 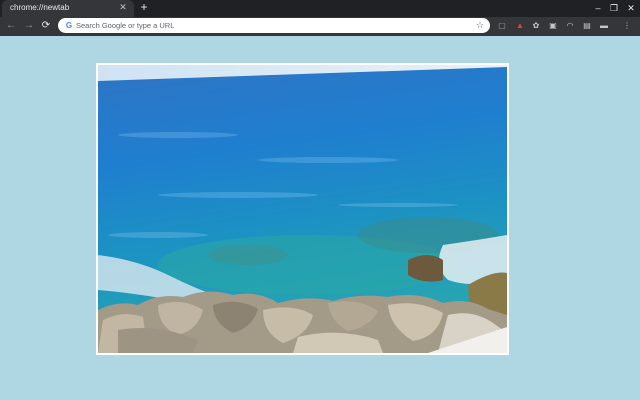 I want to click on restore-button: ❐, so click(x=614, y=8).